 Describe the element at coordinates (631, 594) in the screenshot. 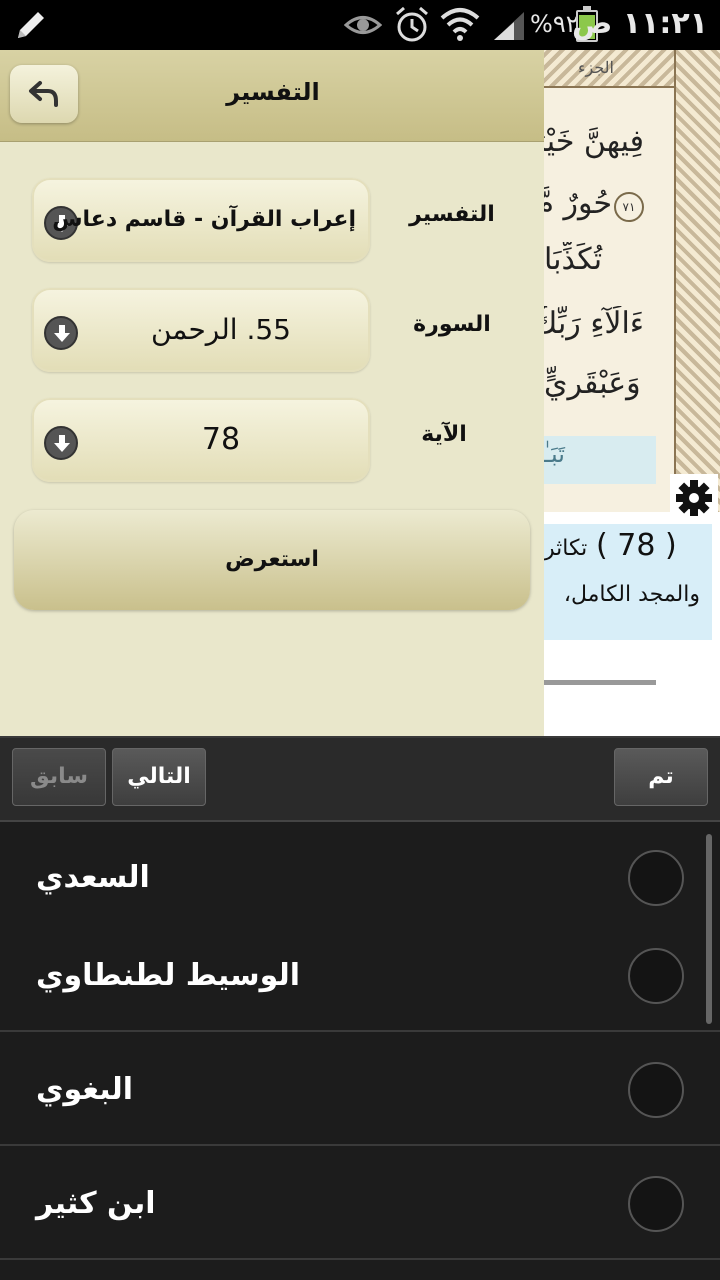

I see `tafsir-text: والمجد الكامل،` at that location.